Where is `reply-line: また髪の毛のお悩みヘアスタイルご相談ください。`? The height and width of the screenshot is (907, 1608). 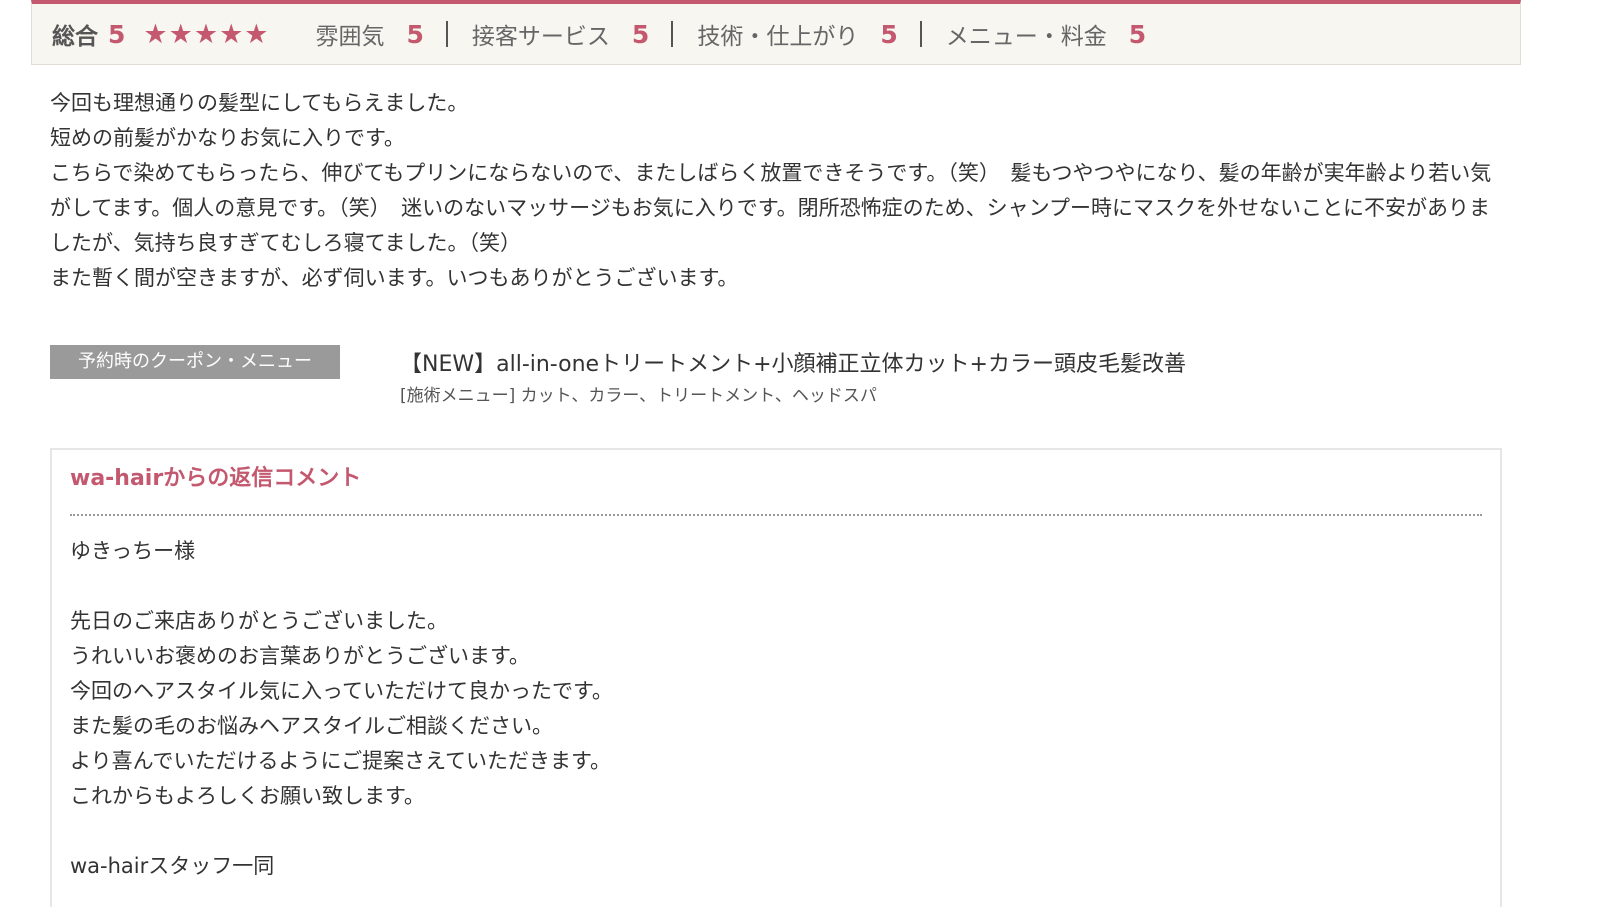
reply-line: また髪の毛のお悩みヘアスタイルご相談ください。 is located at coordinates (311, 726).